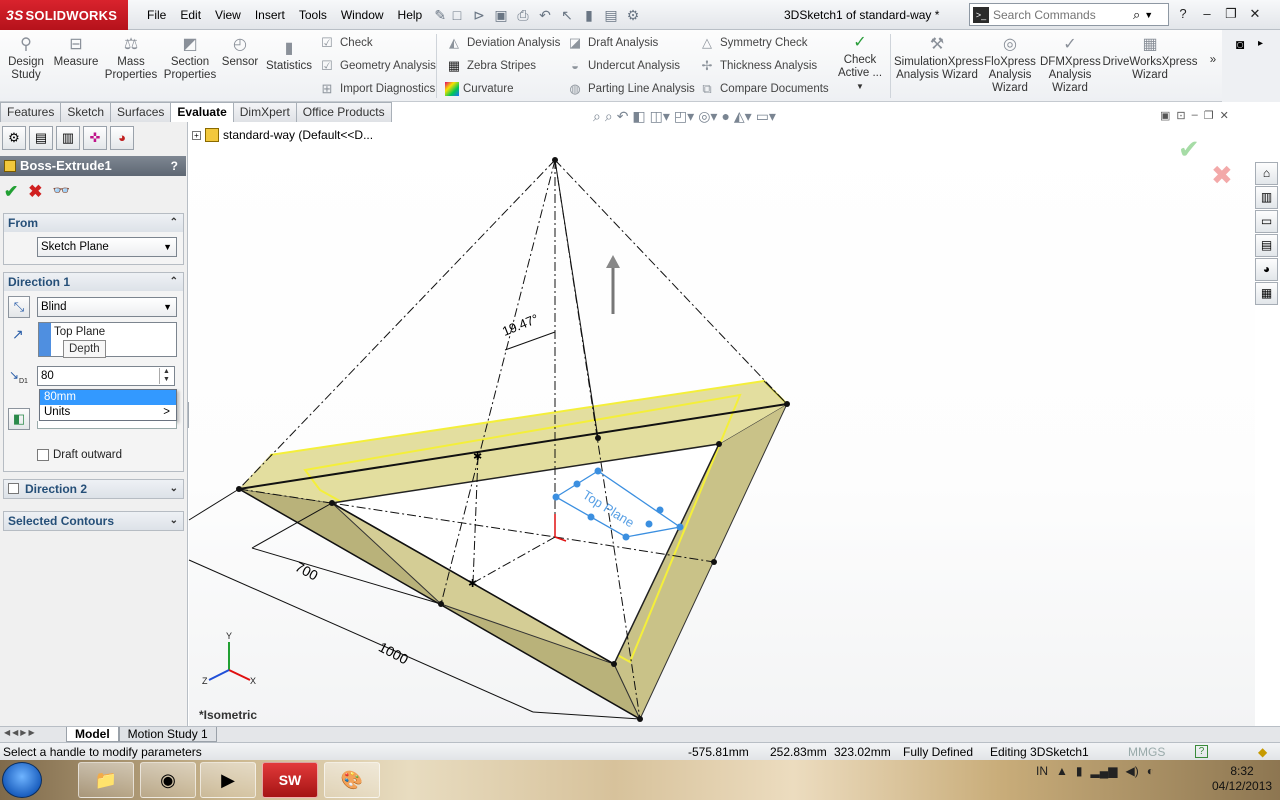 The height and width of the screenshot is (800, 1280). I want to click on status-z-coord: 323.02mm, so click(862, 752).